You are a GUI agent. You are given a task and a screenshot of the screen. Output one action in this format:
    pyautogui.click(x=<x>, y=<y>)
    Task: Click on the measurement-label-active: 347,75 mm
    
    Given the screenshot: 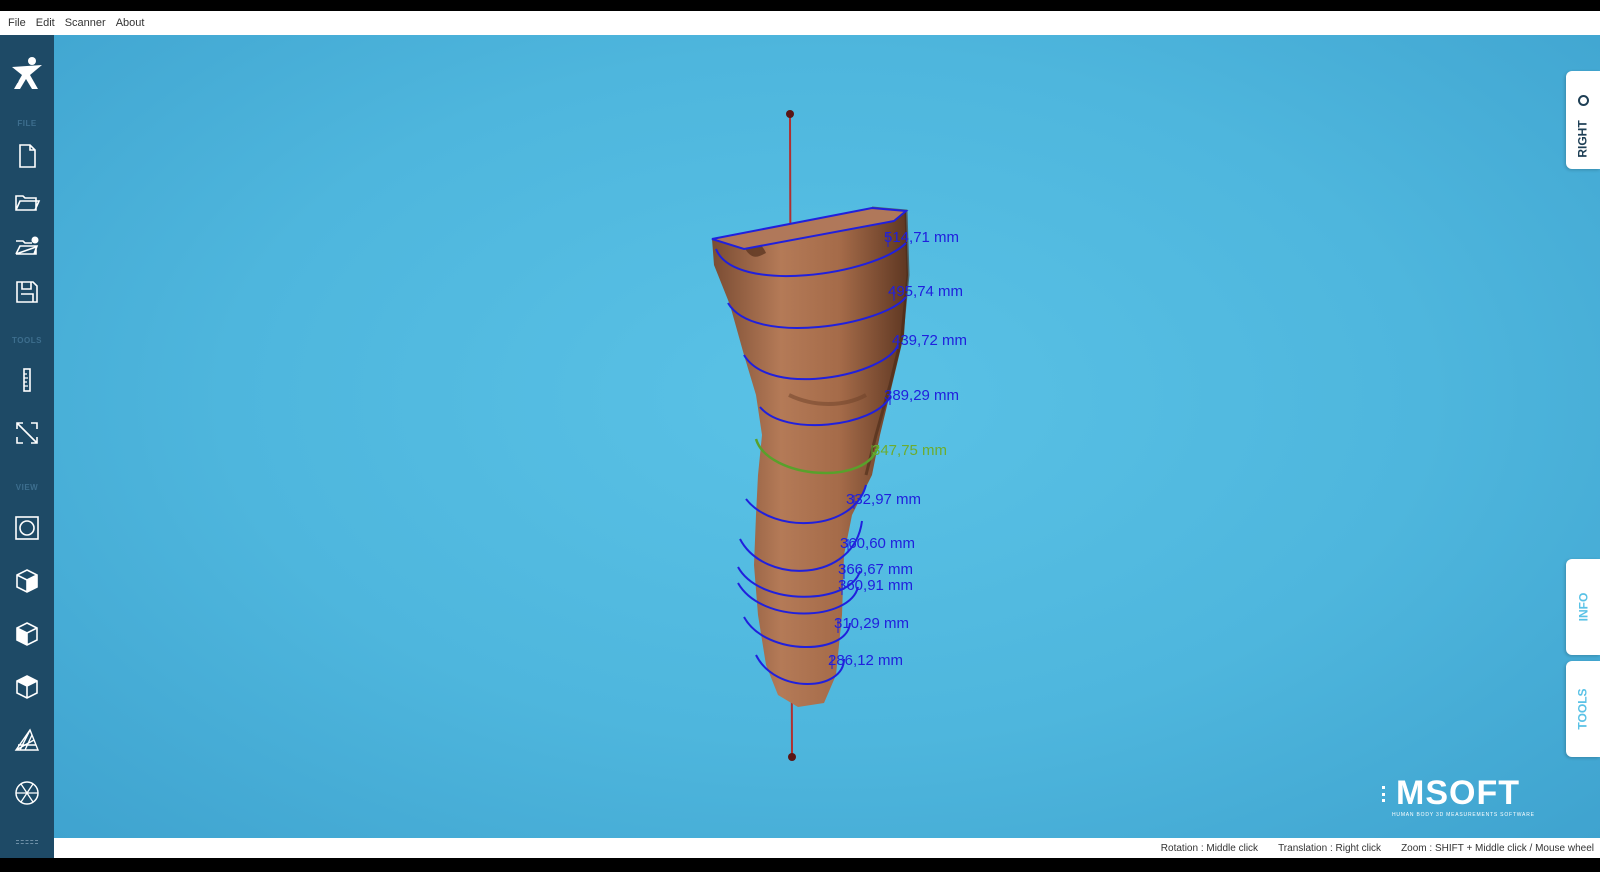 What is the action you would take?
    pyautogui.click(x=910, y=450)
    